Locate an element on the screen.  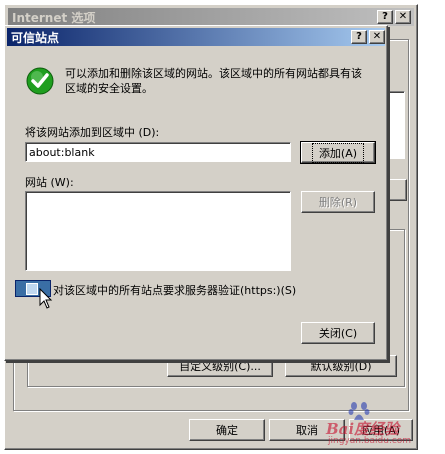
dialog-help-button: ? is located at coordinates (359, 37).